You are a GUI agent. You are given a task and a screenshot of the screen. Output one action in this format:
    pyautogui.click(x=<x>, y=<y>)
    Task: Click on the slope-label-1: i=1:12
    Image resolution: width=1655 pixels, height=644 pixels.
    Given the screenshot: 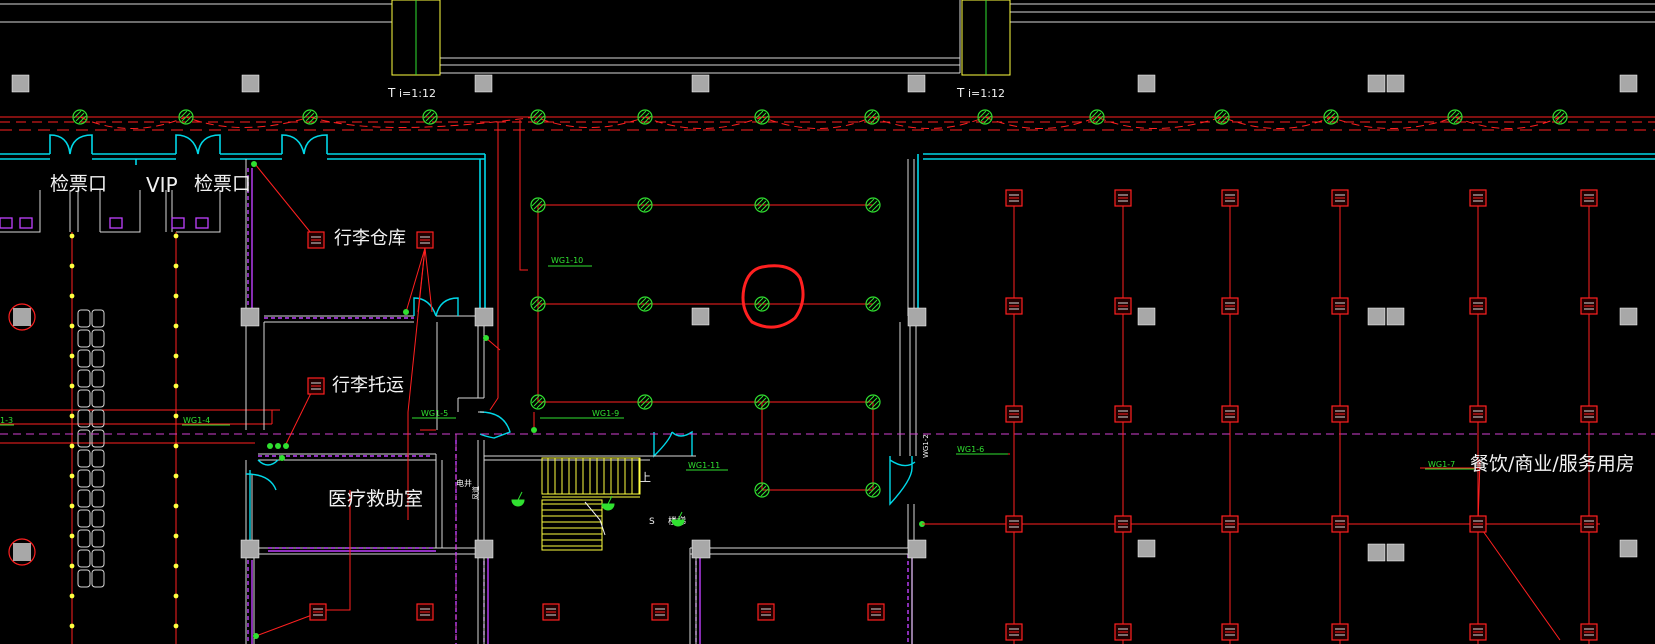 What is the action you would take?
    pyautogui.click(x=417, y=93)
    